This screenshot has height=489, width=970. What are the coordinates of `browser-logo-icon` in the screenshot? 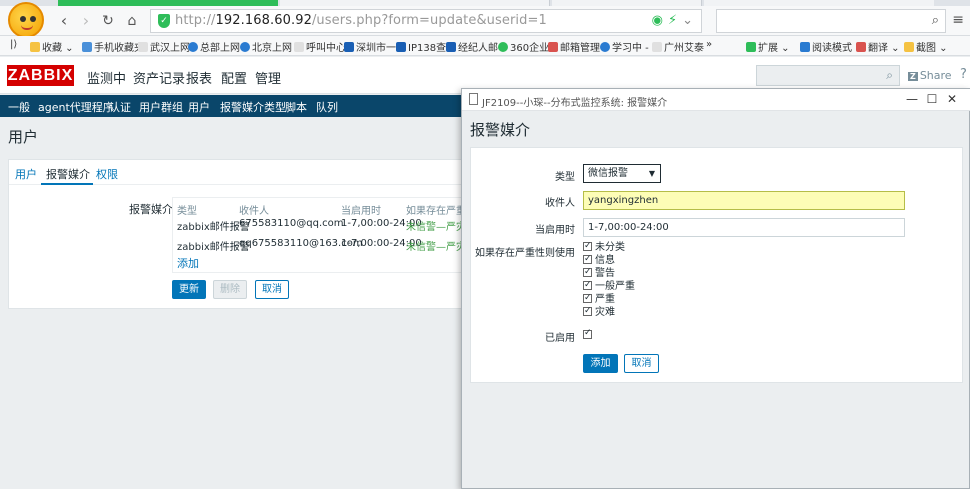 It's located at (26, 20).